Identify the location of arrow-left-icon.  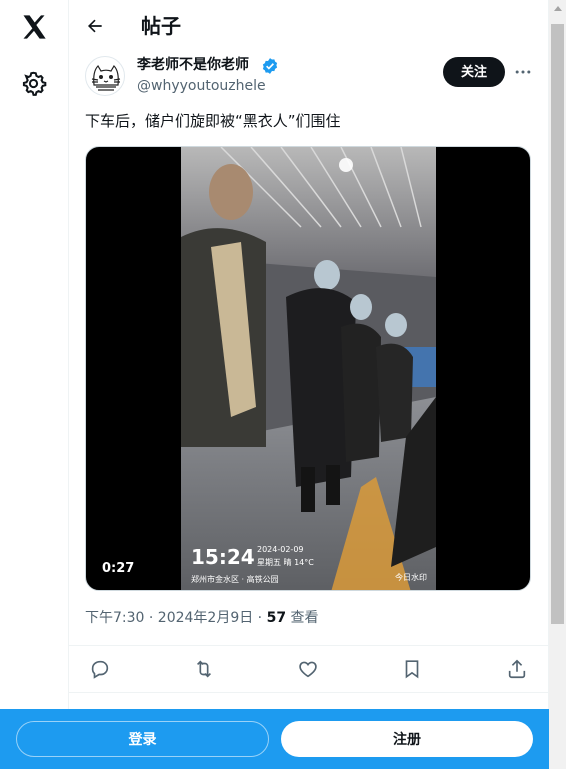
(95, 26).